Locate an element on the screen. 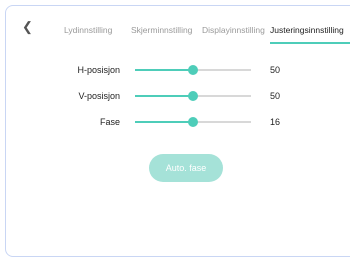 This screenshot has height=257, width=350. h-position-slider-fill is located at coordinates (164, 70).